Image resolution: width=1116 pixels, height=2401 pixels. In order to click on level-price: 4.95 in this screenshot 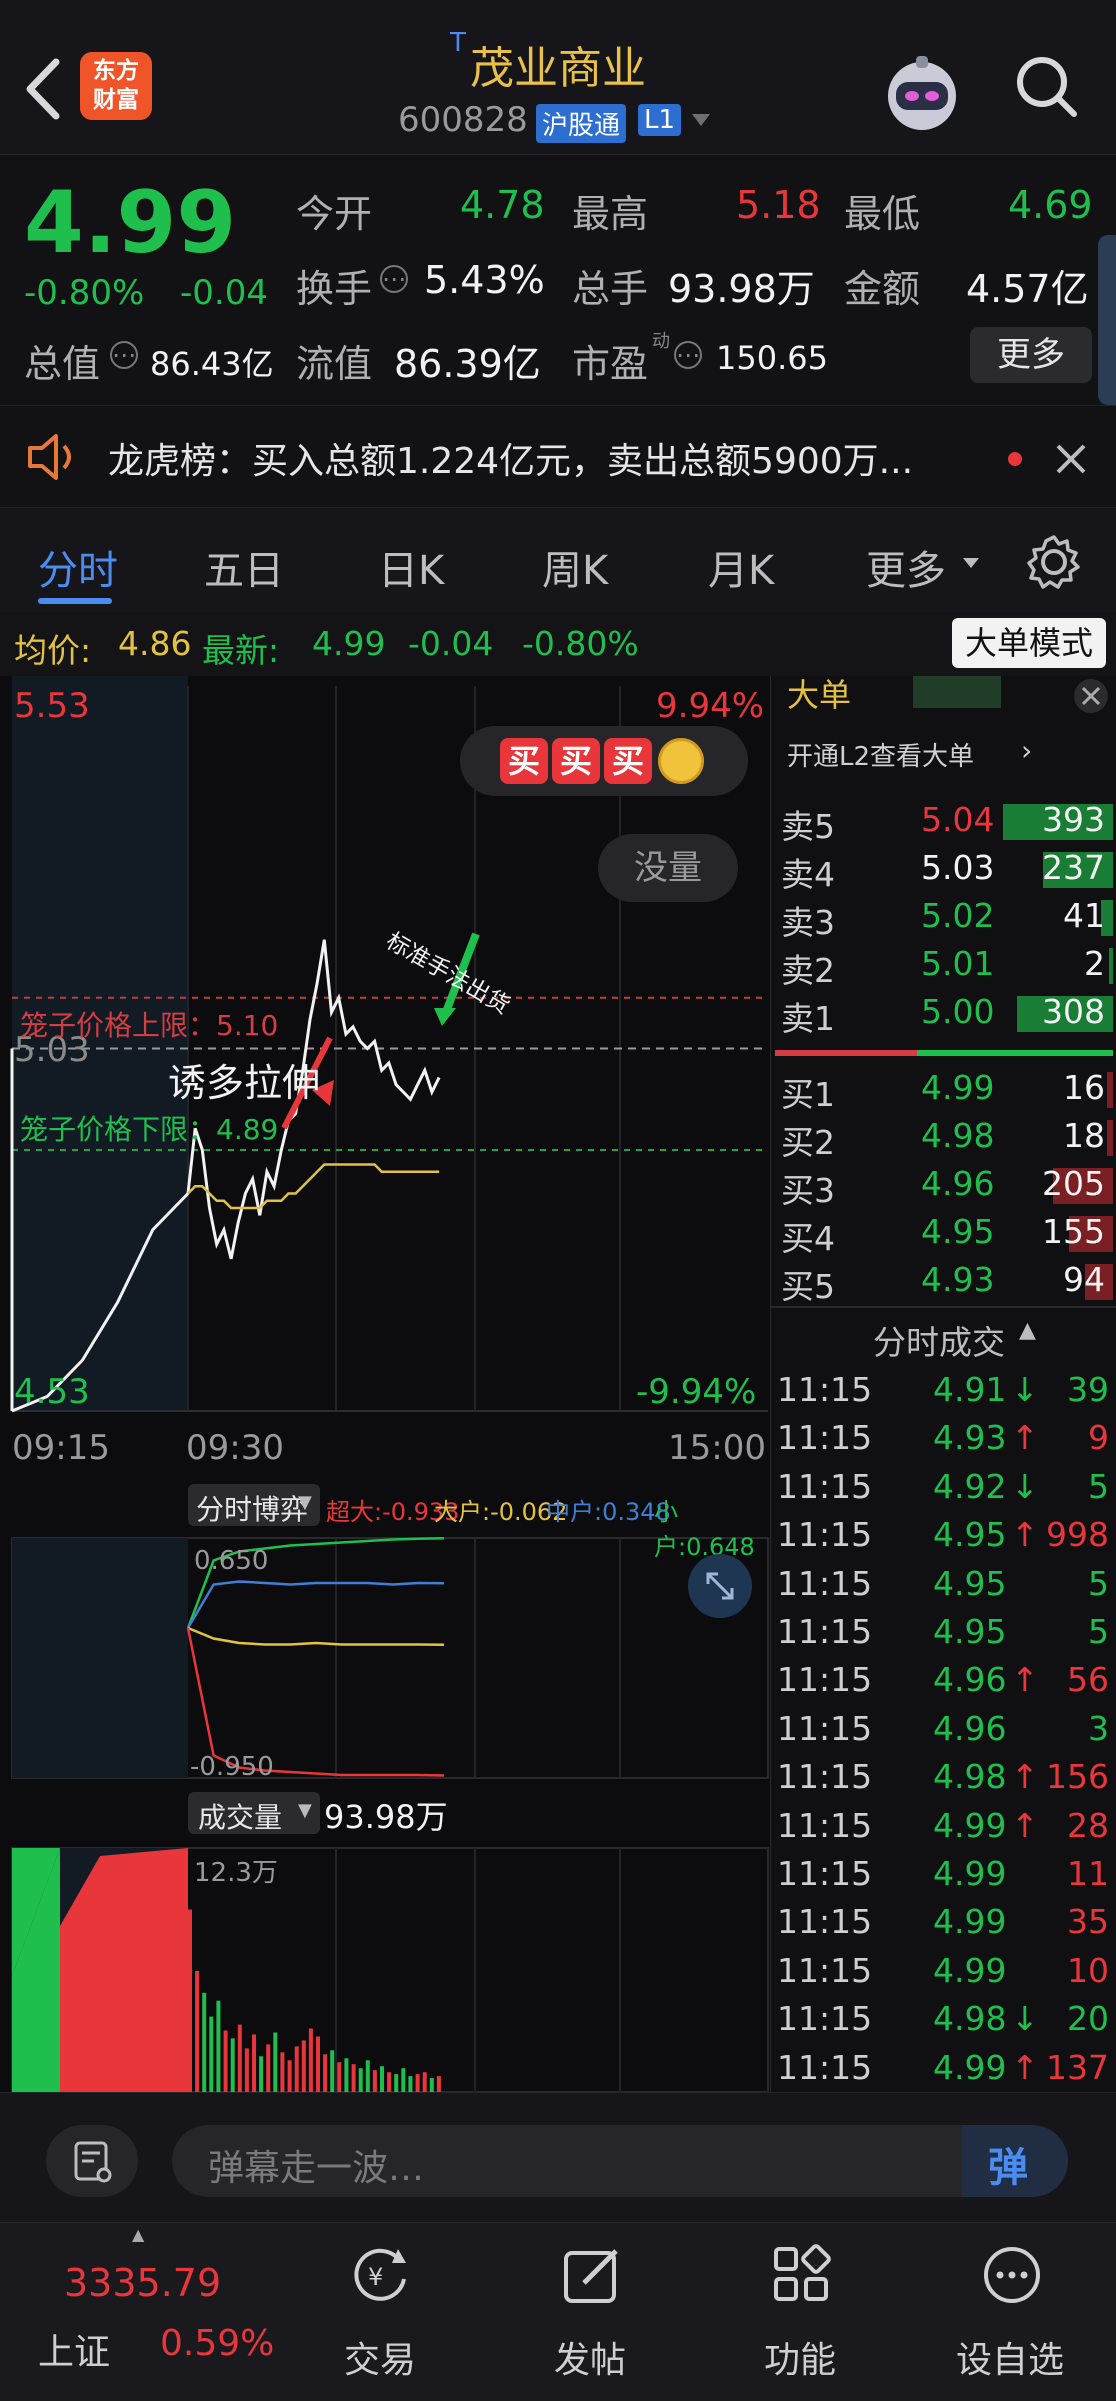, I will do `click(958, 1231)`.